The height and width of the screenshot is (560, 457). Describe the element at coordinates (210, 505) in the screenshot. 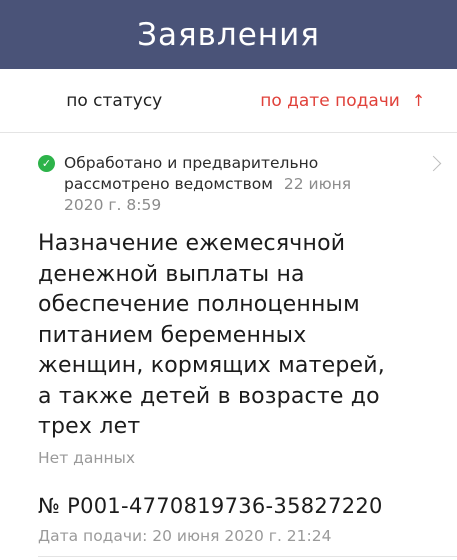

I see `application-number: № P001-4770819736-35827220` at that location.